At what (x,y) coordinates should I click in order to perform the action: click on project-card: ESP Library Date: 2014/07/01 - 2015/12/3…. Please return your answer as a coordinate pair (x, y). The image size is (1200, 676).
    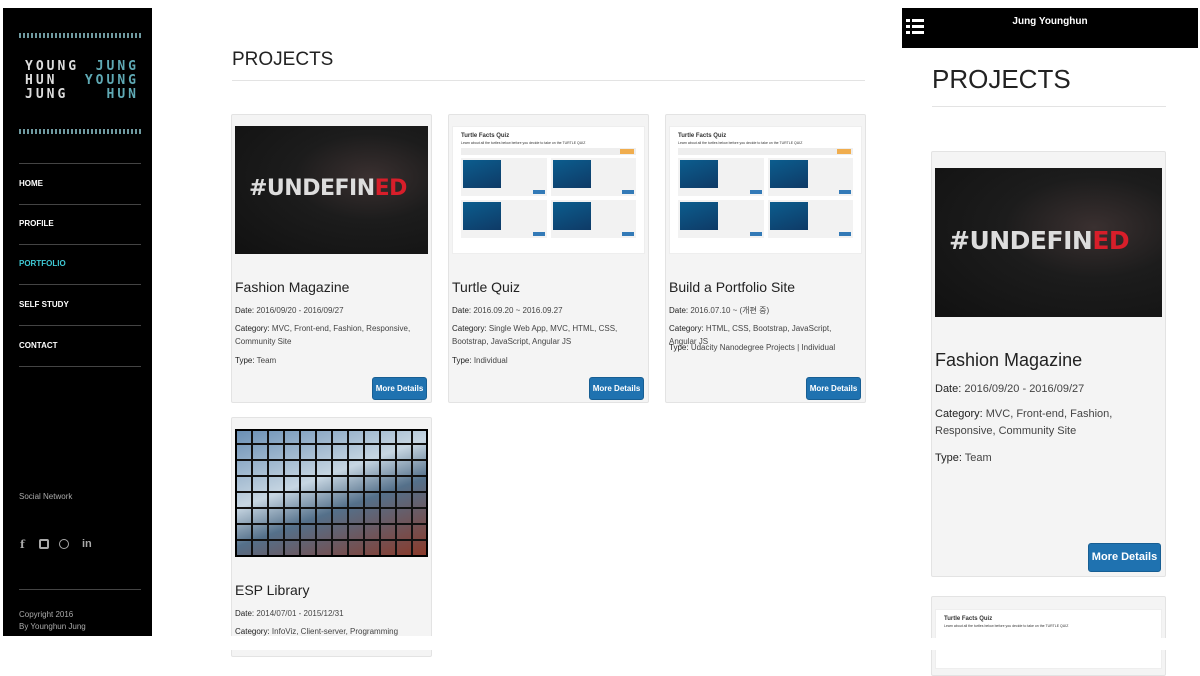
    Looking at the image, I should click on (331, 537).